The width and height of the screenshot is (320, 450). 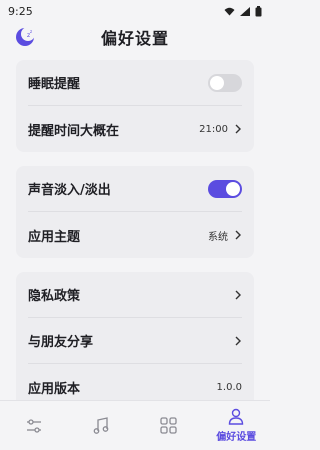 What do you see at coordinates (54, 389) in the screenshot?
I see `app-version-label: 应用版本` at bounding box center [54, 389].